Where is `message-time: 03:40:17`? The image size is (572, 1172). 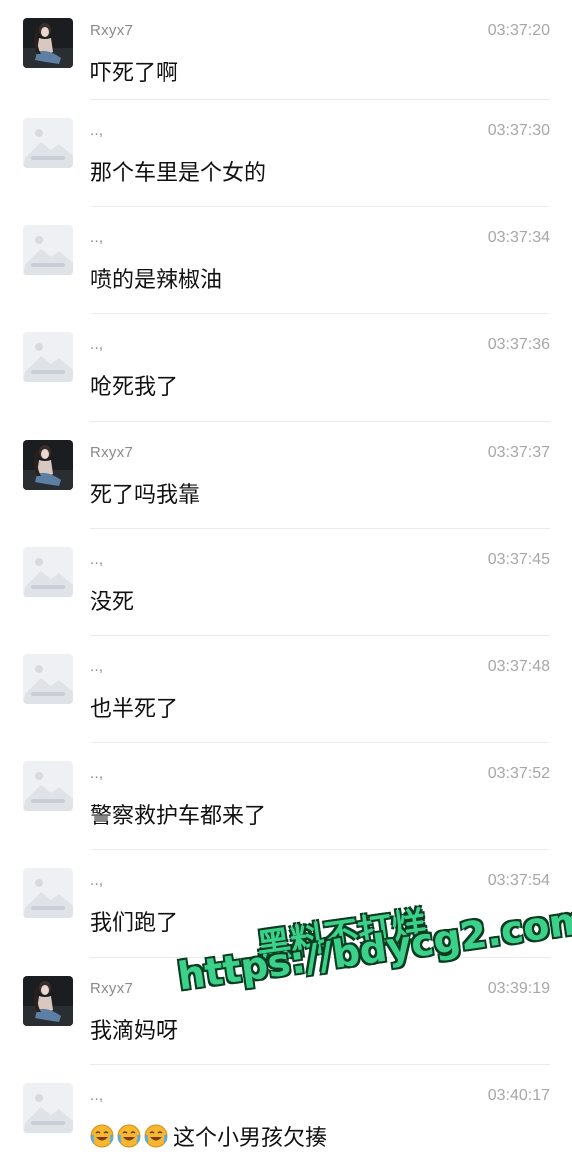
message-time: 03:40:17 is located at coordinates (518, 1095).